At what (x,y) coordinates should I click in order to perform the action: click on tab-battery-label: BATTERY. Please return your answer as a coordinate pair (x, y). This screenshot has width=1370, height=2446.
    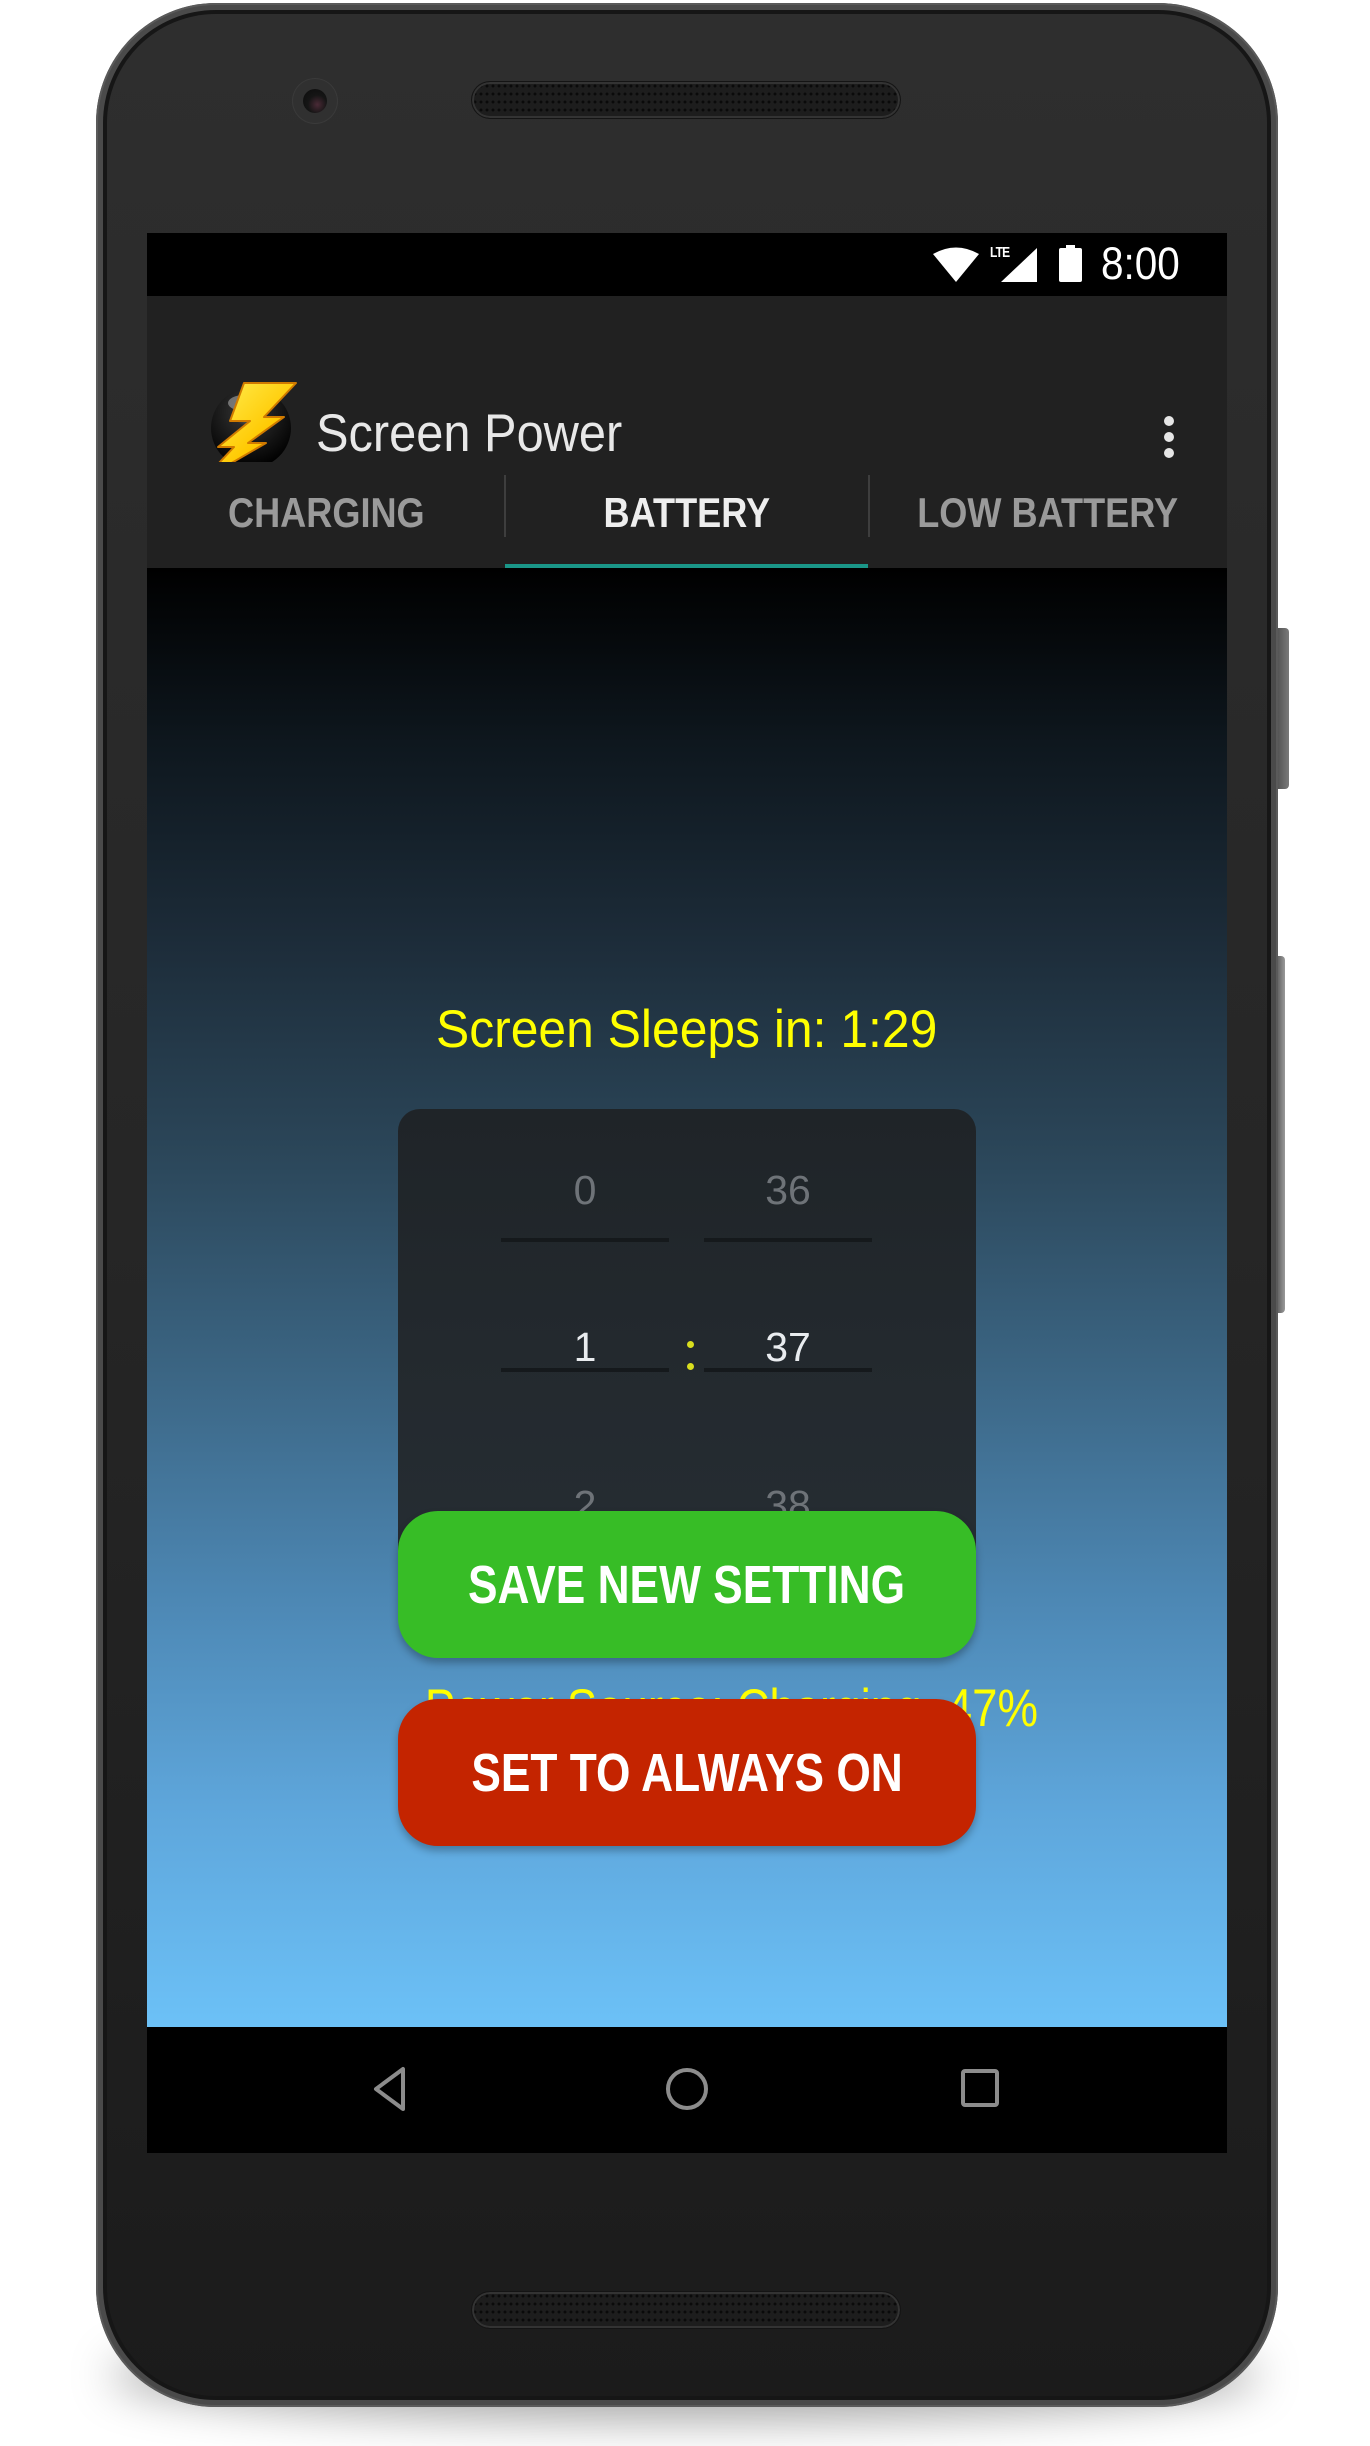
    Looking at the image, I should click on (686, 512).